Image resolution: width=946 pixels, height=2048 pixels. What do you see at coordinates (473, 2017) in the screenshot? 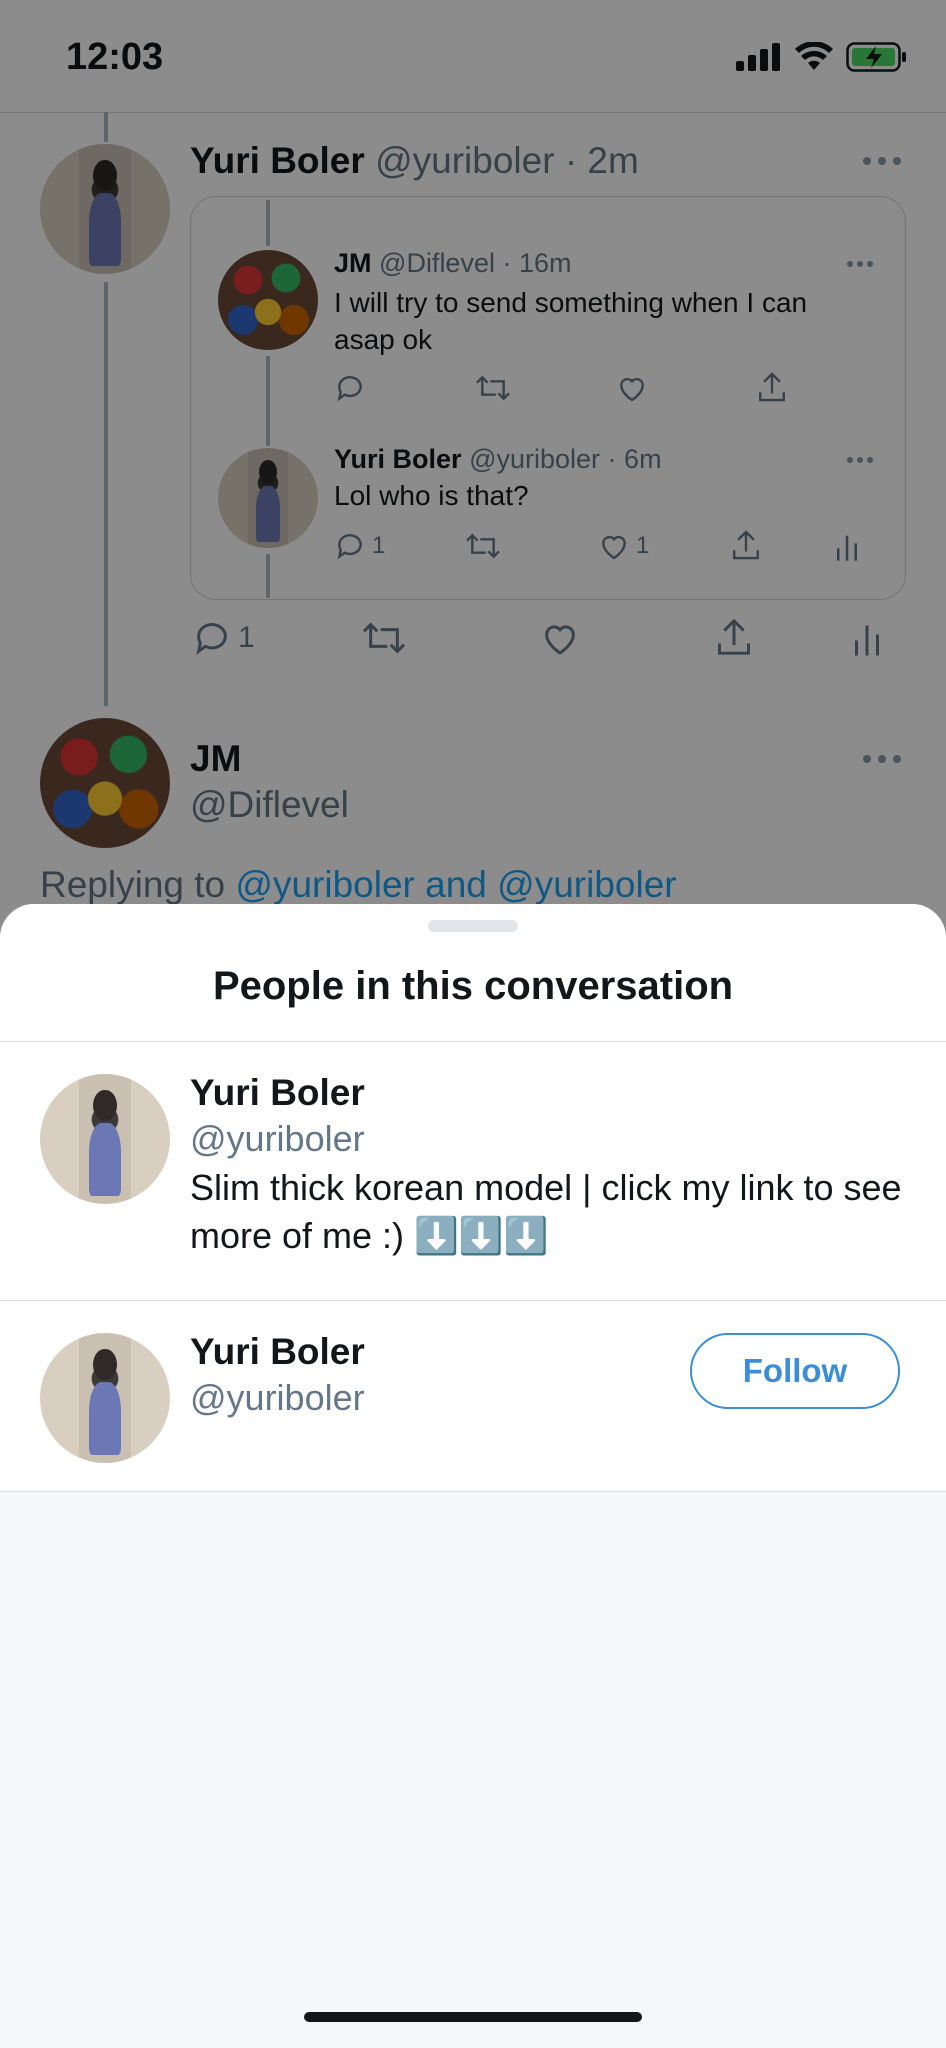
I see `home-indicator` at bounding box center [473, 2017].